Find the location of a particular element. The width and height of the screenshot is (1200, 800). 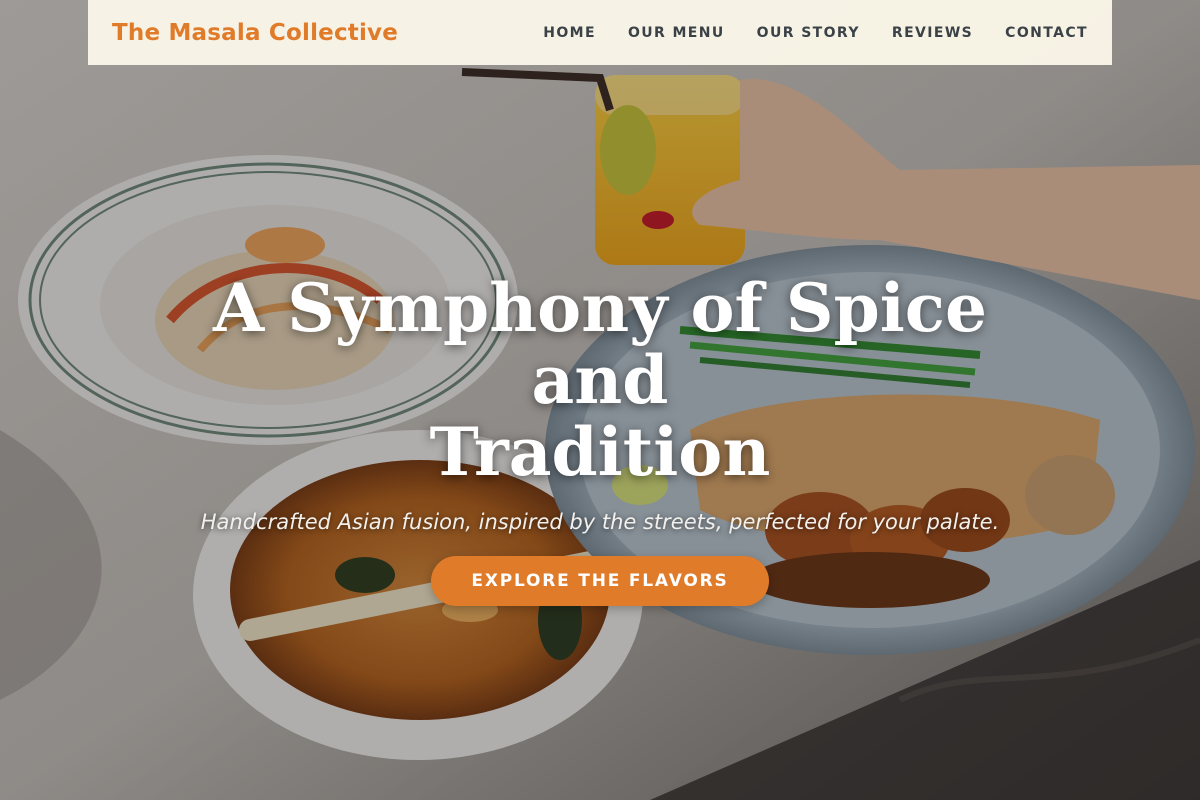

nav-link-contact: CONTACT is located at coordinates (1046, 33).